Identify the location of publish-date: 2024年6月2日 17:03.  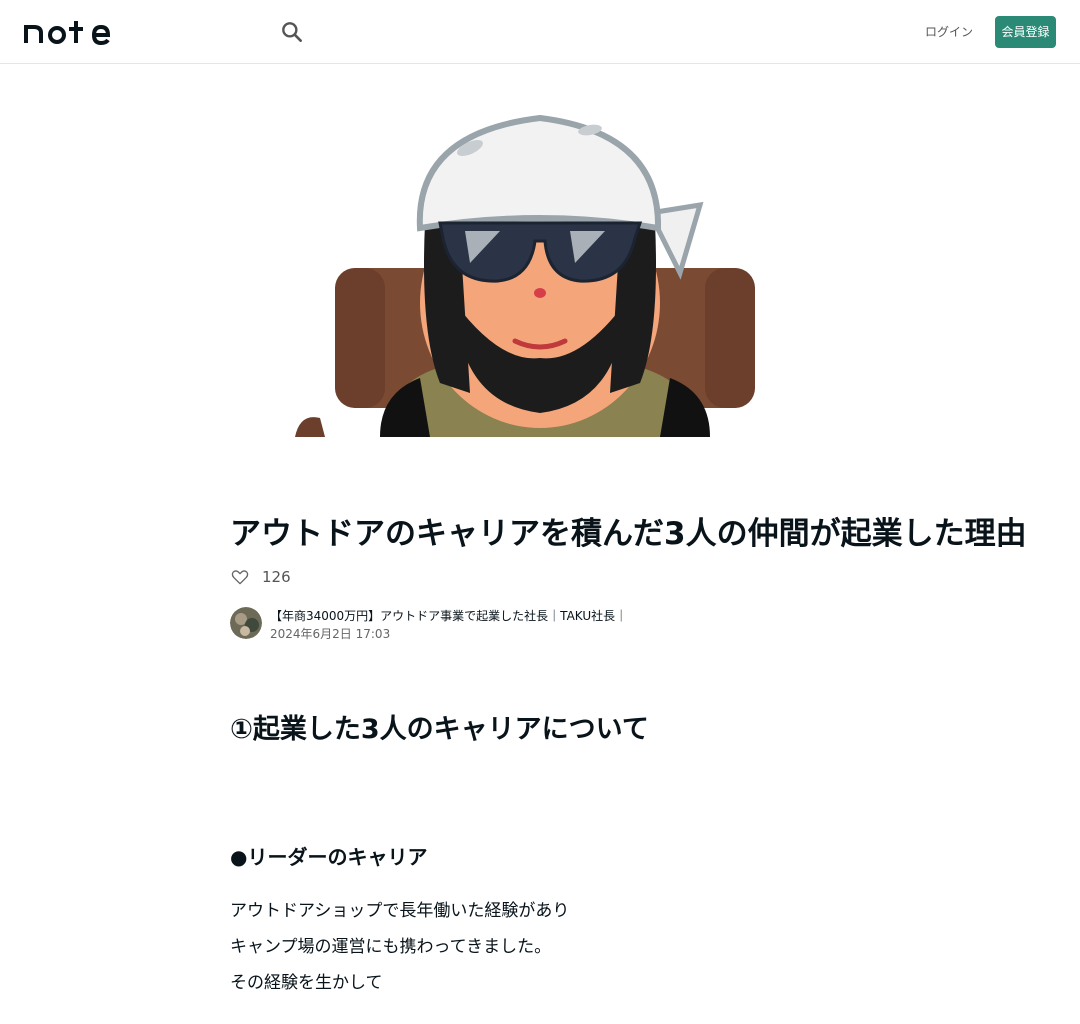
(330, 634).